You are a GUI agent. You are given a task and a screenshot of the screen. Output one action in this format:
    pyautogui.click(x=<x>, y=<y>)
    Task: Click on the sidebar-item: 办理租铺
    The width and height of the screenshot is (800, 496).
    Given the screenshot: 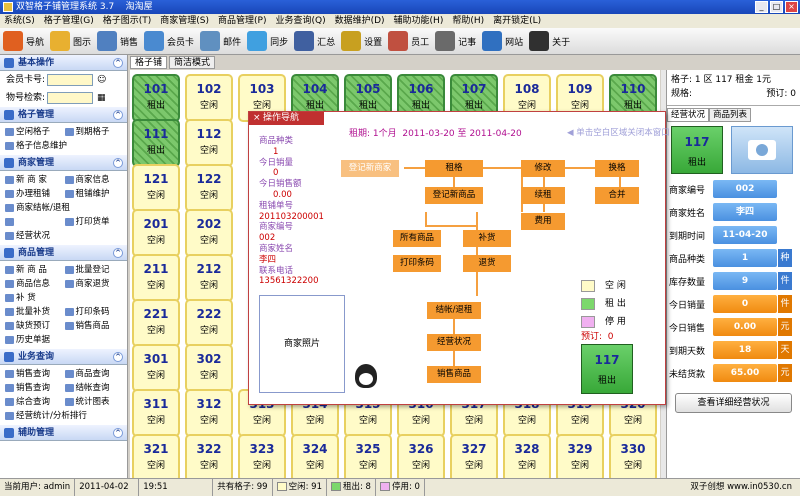 What is the action you would take?
    pyautogui.click(x=34, y=194)
    